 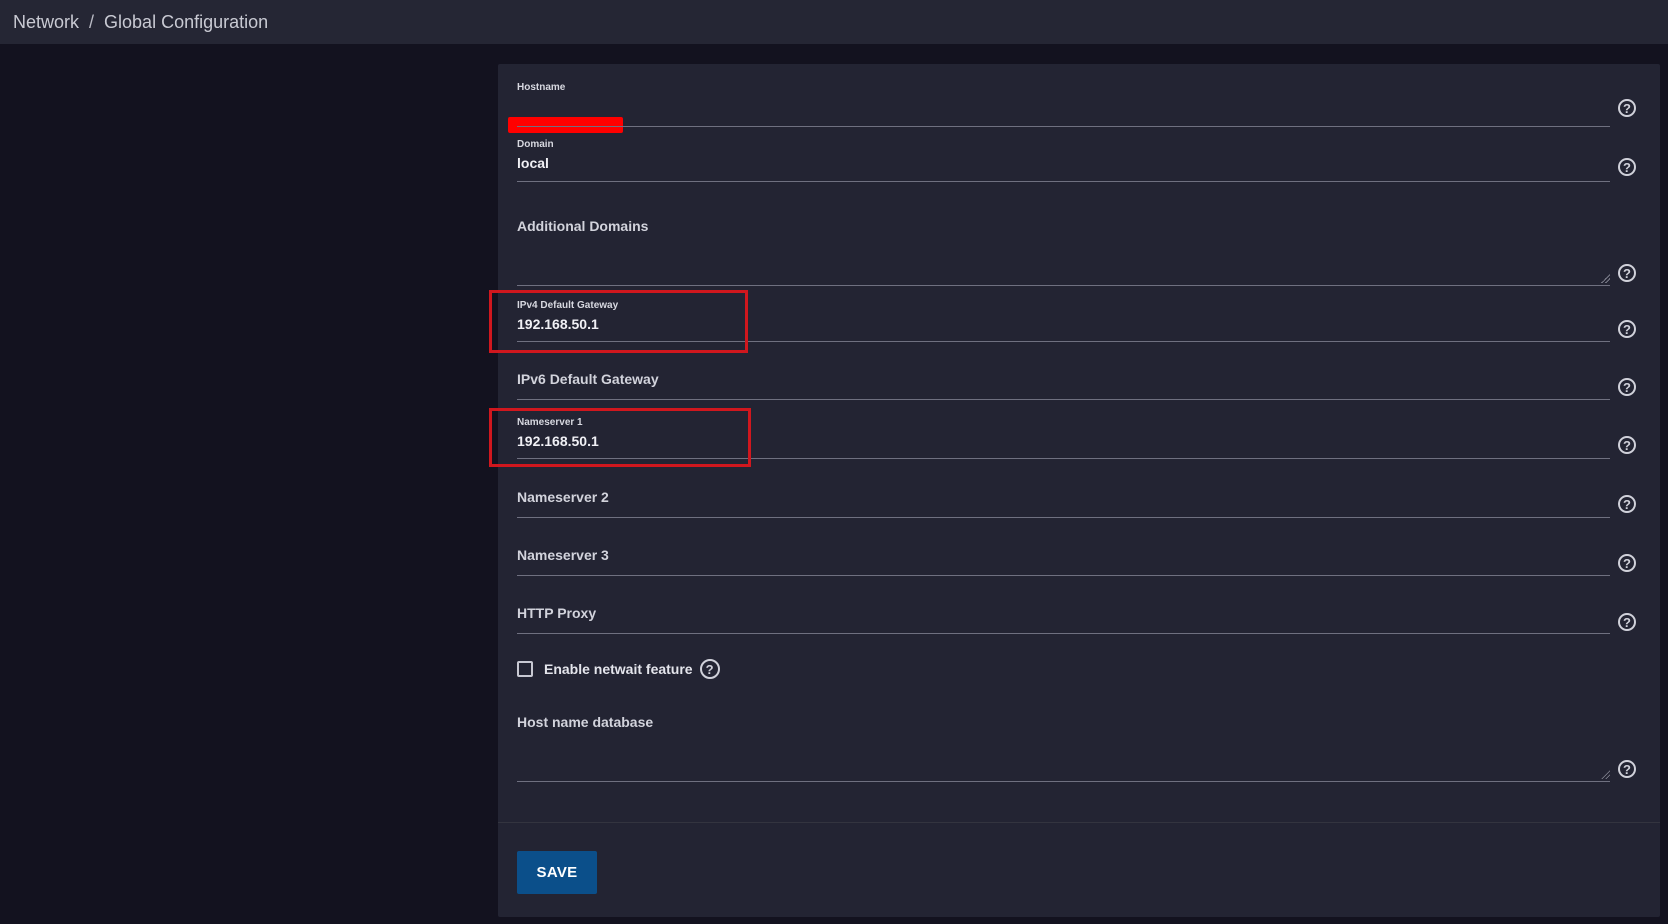 What do you see at coordinates (558, 441) in the screenshot?
I see `nameserver1-value: 192.168.50.1` at bounding box center [558, 441].